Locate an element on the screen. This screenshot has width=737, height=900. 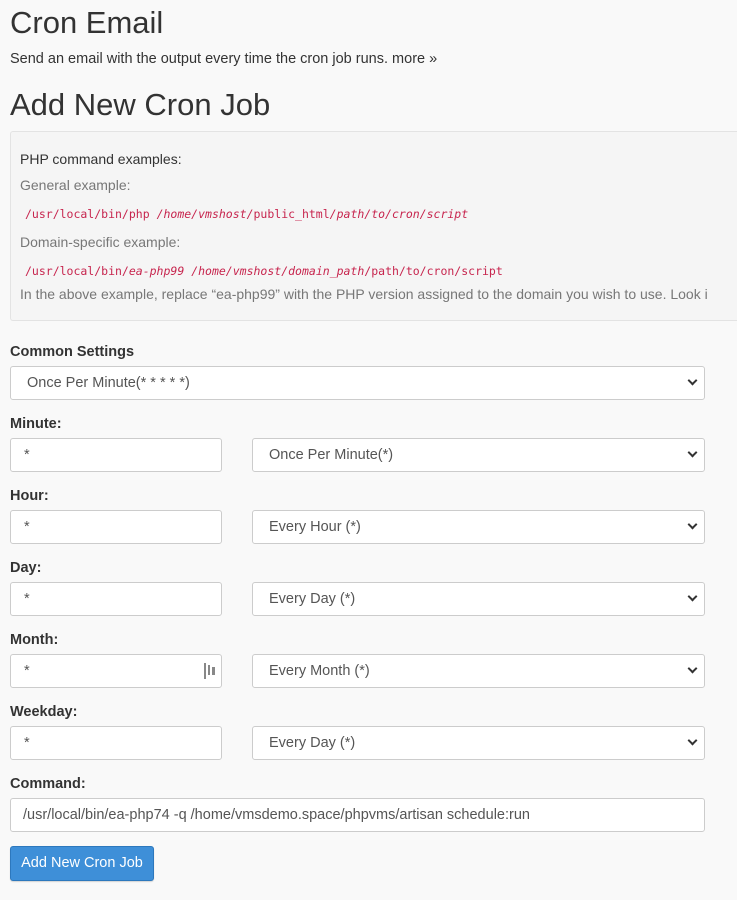
month-input: * is located at coordinates (116, 671).